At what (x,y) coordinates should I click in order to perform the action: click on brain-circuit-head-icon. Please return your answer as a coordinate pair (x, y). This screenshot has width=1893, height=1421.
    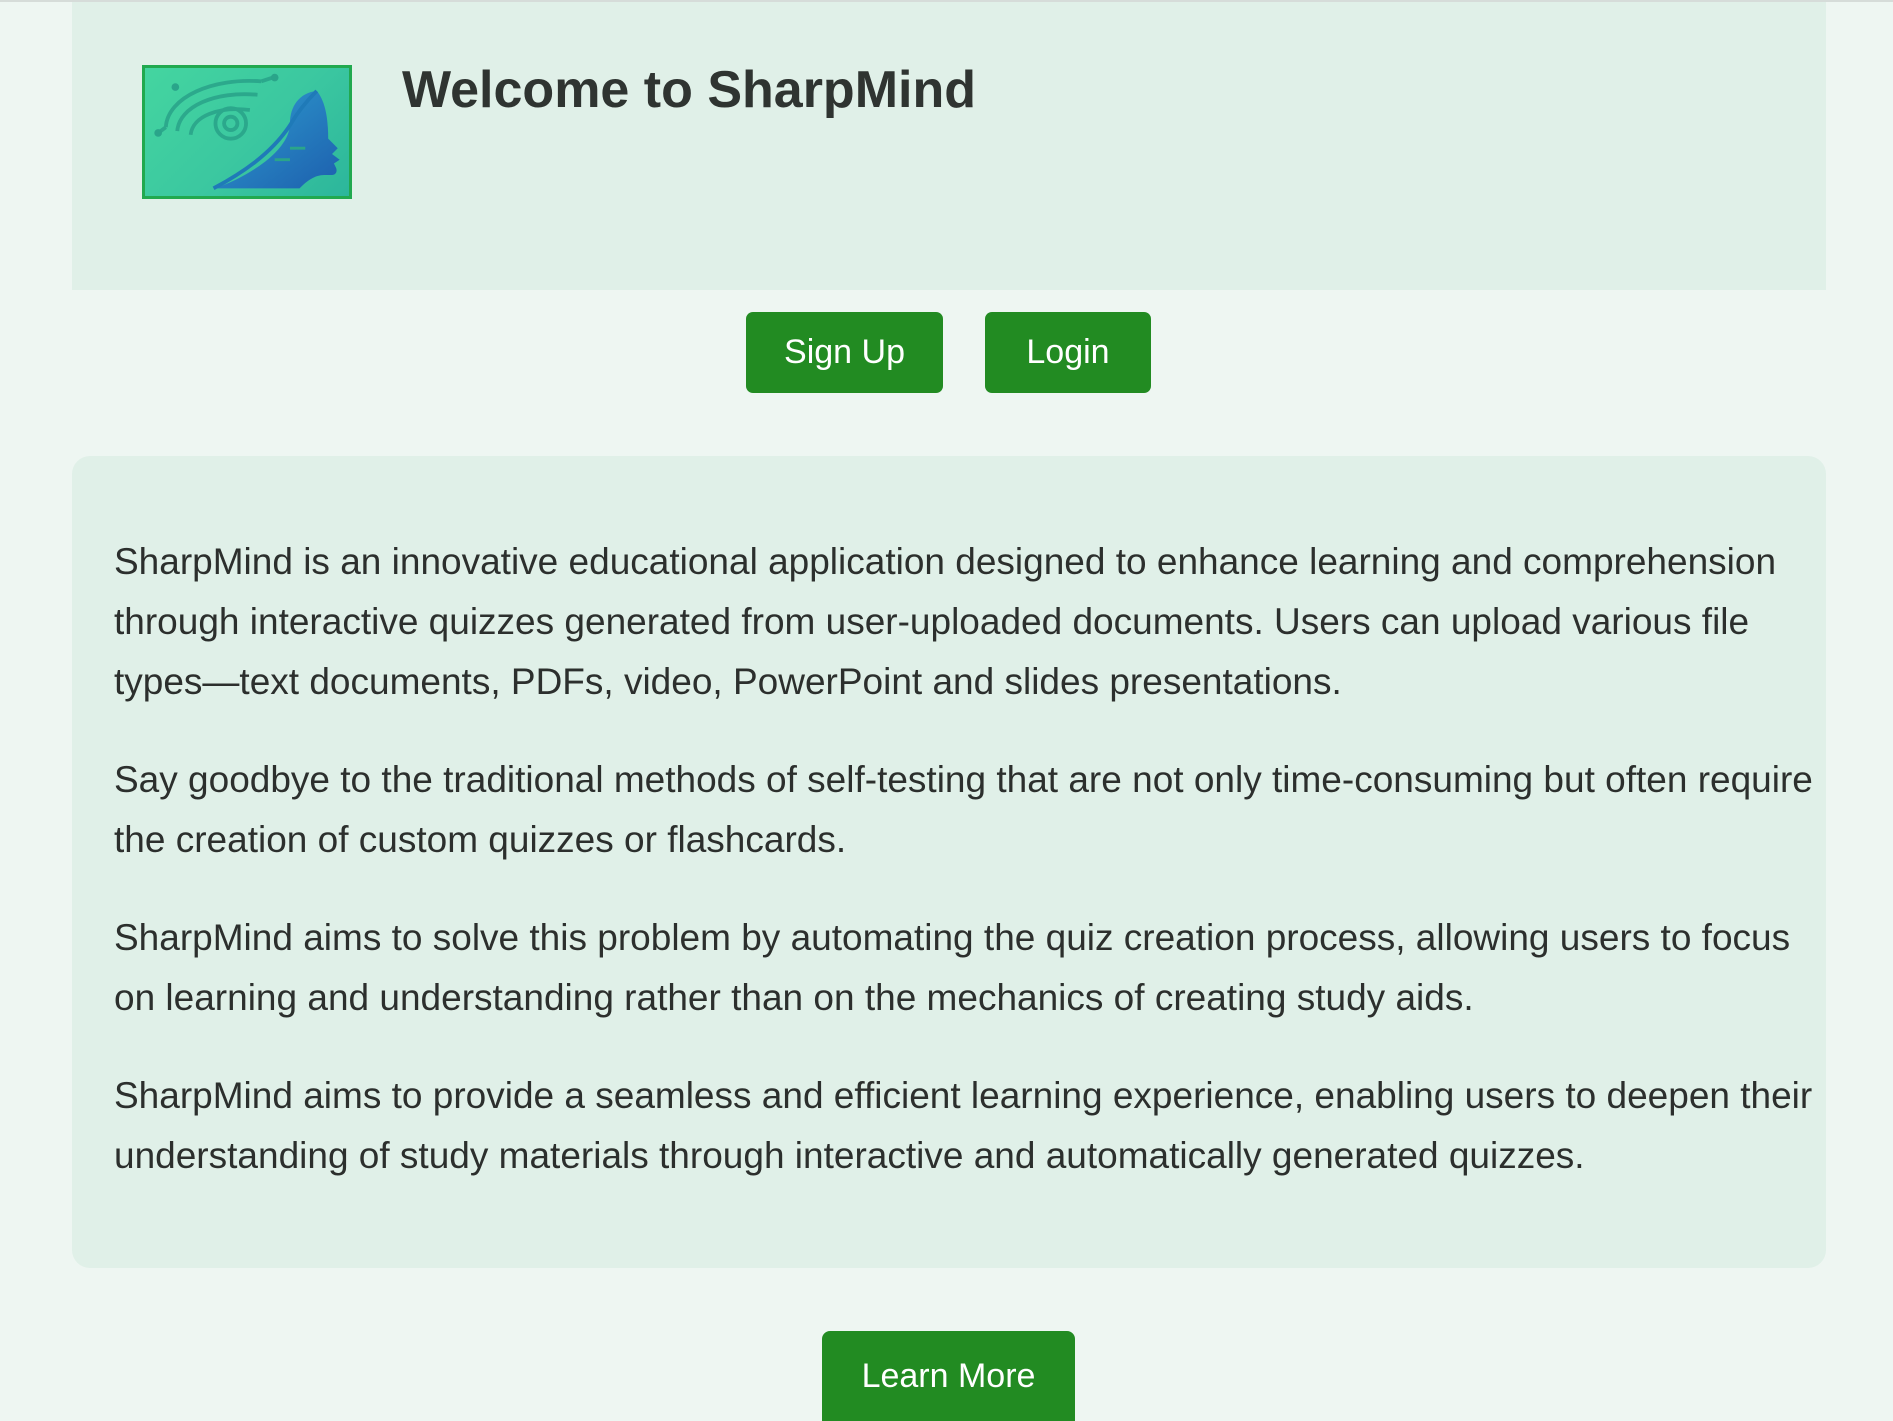
    Looking at the image, I should click on (247, 132).